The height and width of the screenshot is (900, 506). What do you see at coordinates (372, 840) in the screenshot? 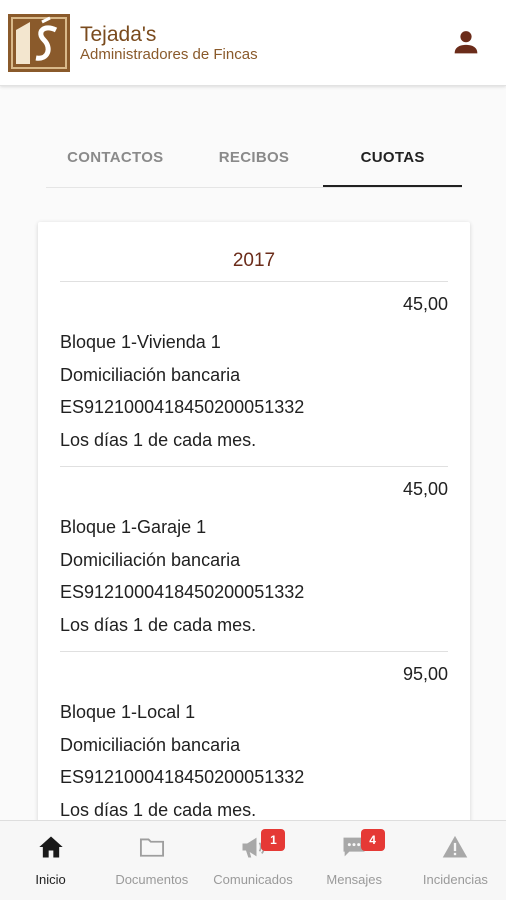
I see `notification-badge: 4` at bounding box center [372, 840].